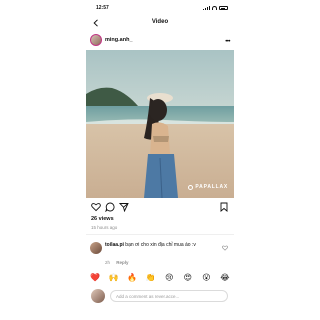  Describe the element at coordinates (191, 187) in the screenshot. I see `watermark-logo-icon` at that location.